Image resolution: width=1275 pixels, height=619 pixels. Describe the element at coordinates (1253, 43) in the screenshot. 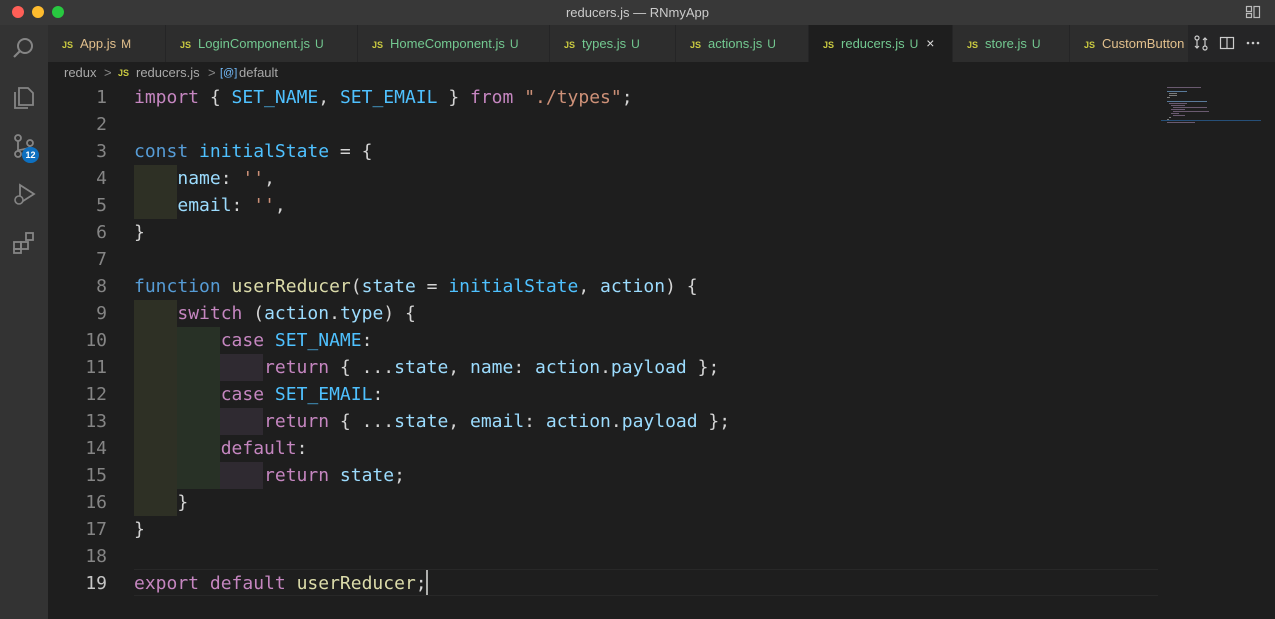

I see `more-actions-icon` at that location.